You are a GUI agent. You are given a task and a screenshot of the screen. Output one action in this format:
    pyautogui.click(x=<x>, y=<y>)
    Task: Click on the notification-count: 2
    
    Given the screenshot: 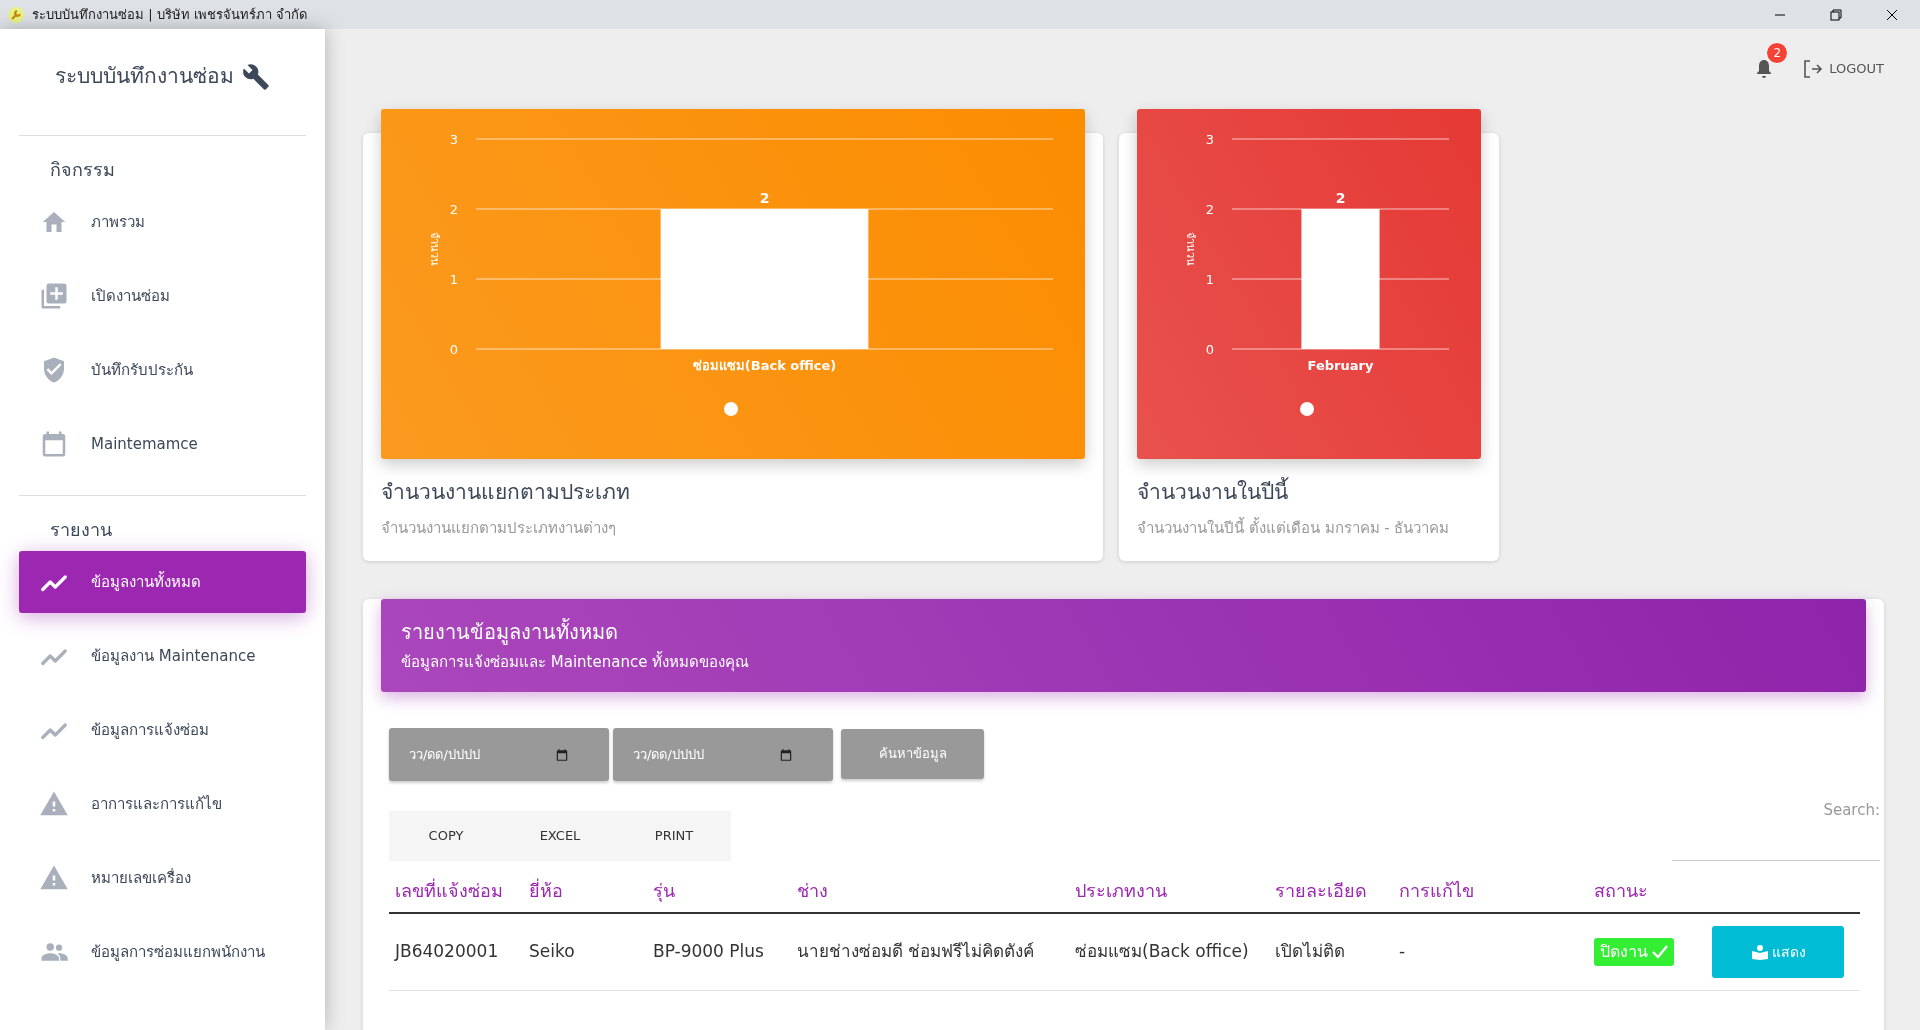 What is the action you would take?
    pyautogui.click(x=1777, y=52)
    